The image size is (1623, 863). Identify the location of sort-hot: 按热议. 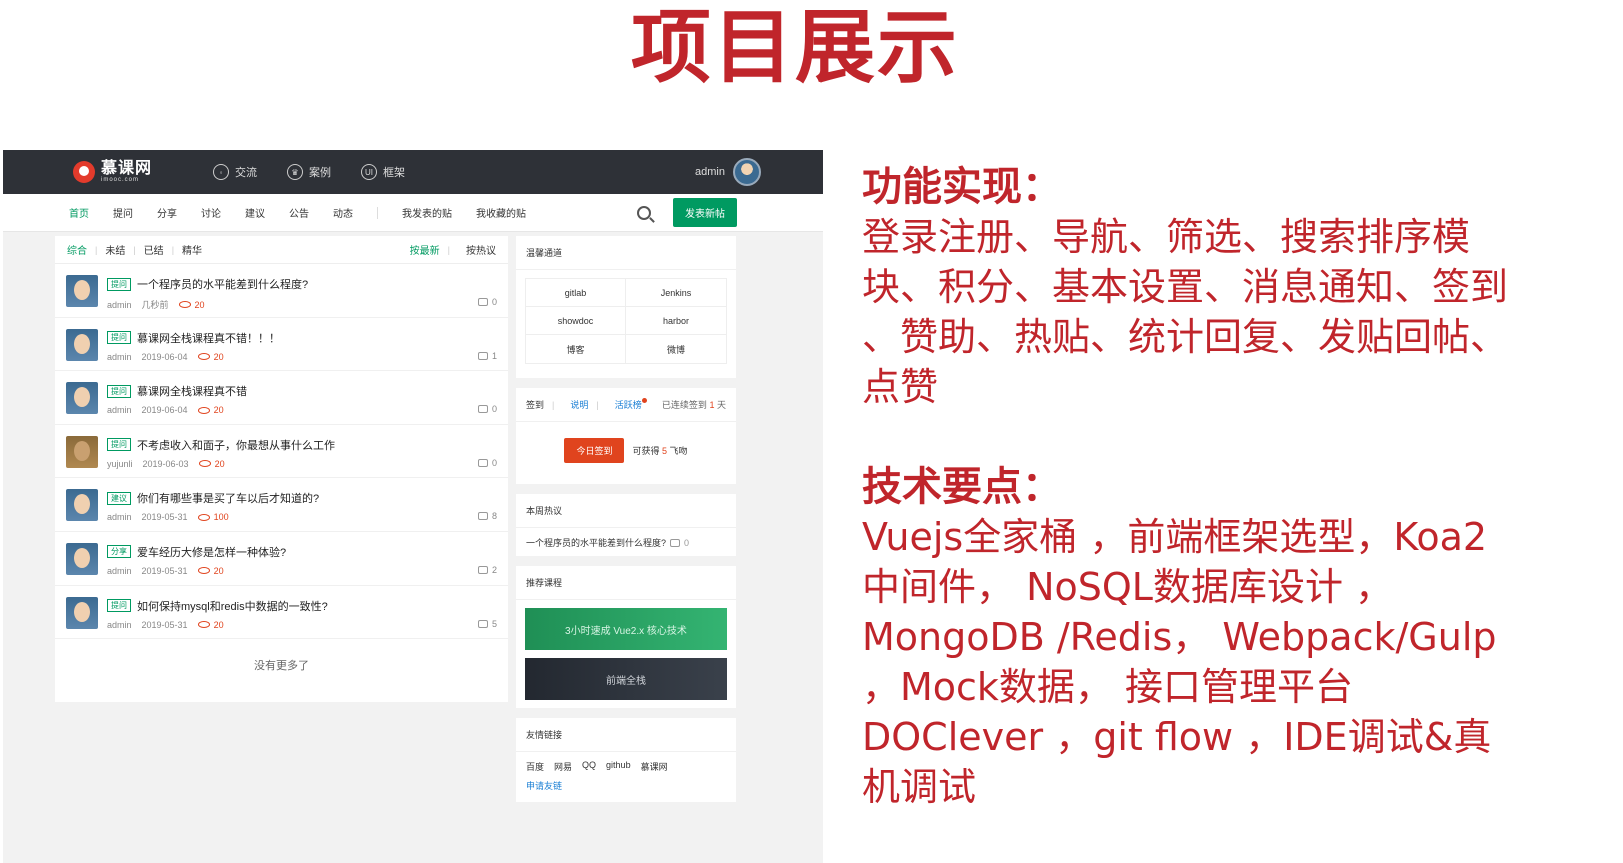
(481, 249).